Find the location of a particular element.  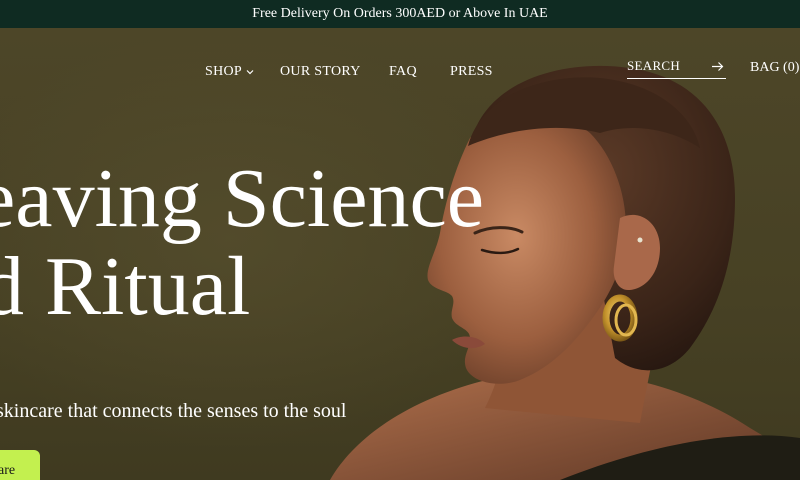

nav-faq-link: FAQ is located at coordinates (403, 72).